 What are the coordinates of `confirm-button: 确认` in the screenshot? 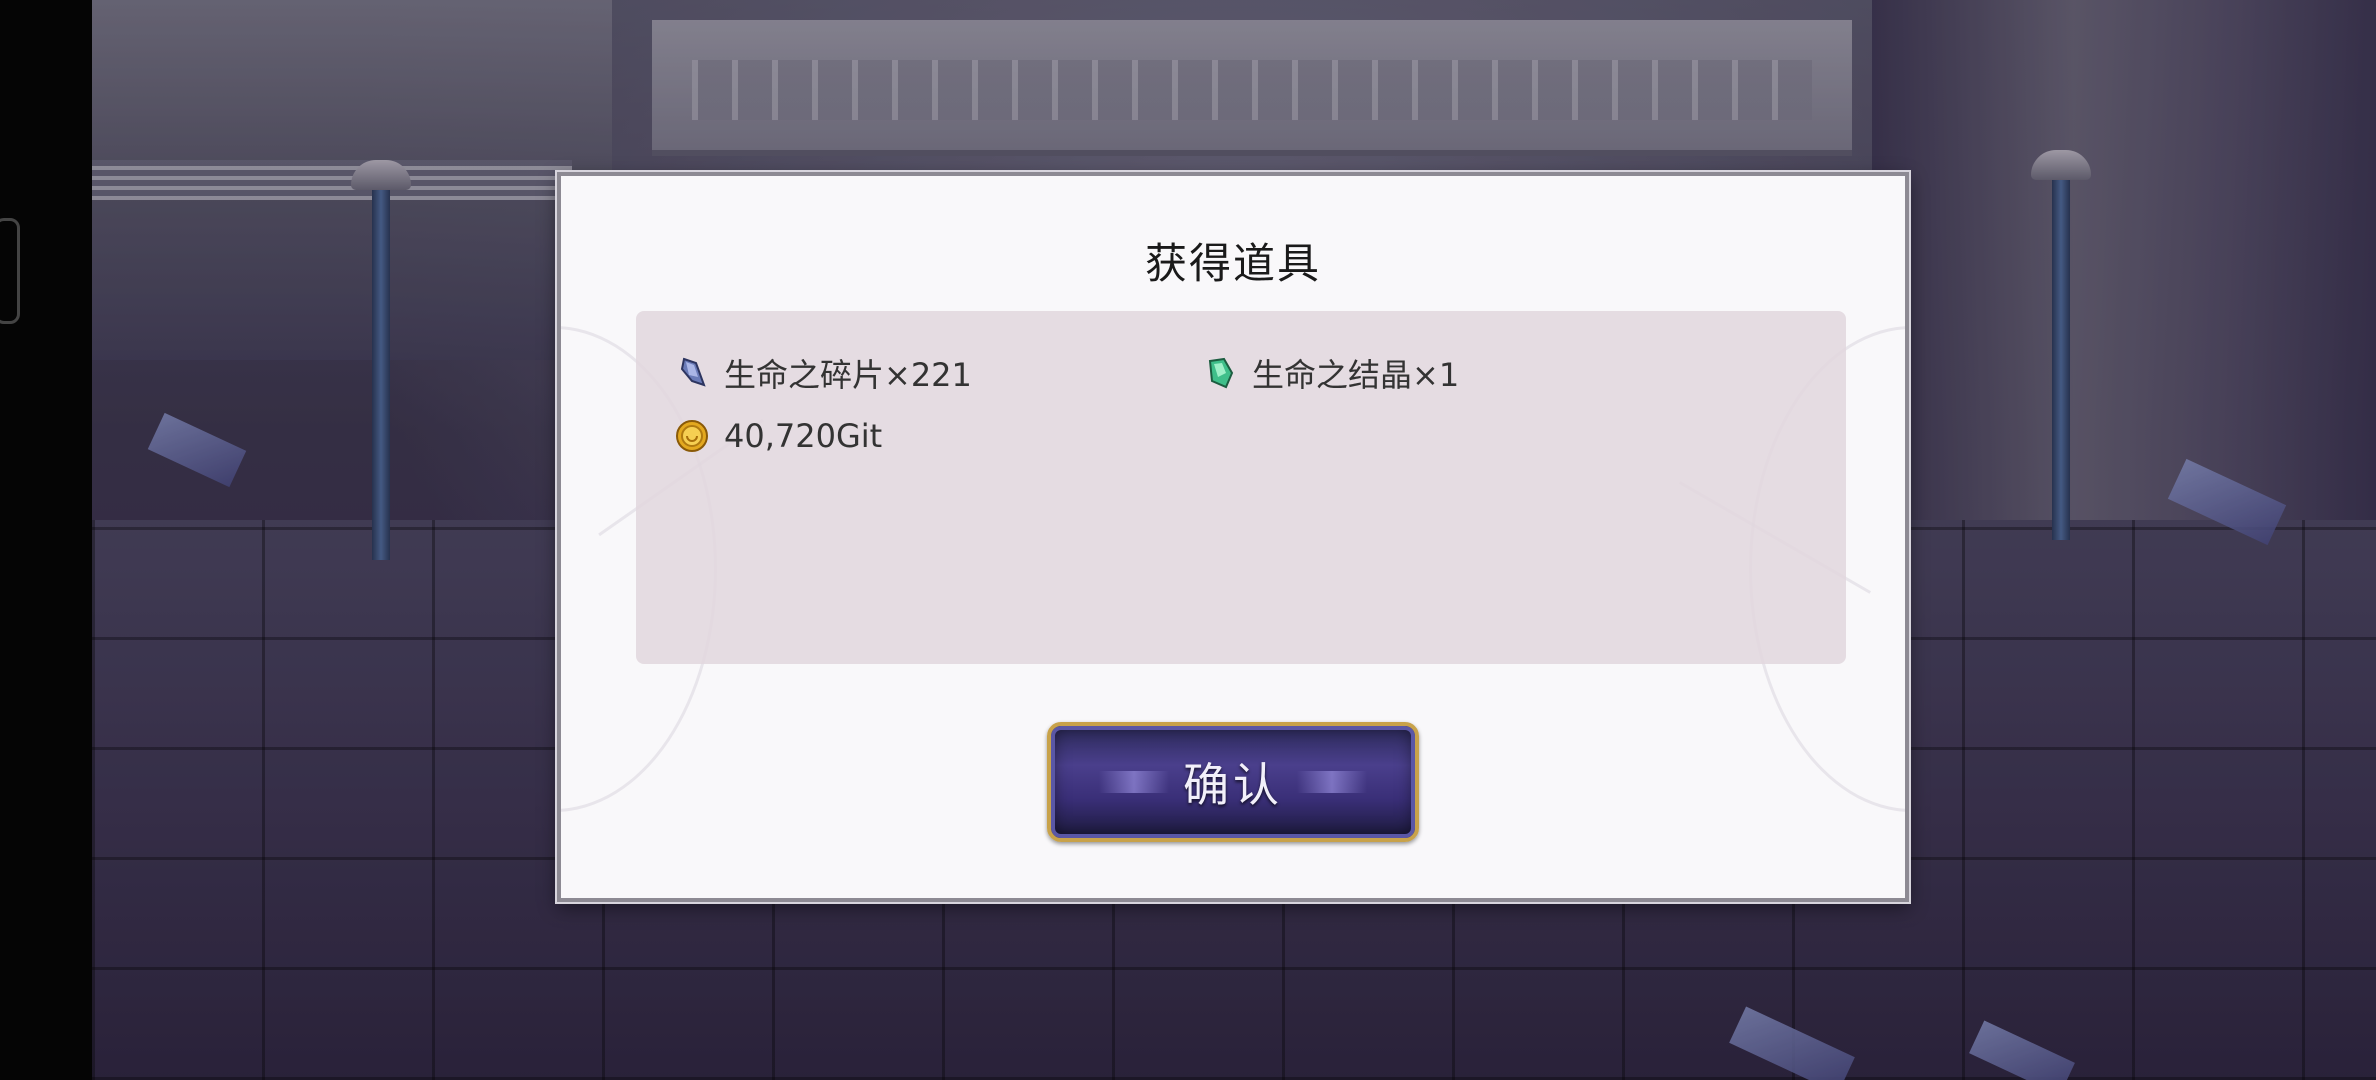 It's located at (1233, 782).